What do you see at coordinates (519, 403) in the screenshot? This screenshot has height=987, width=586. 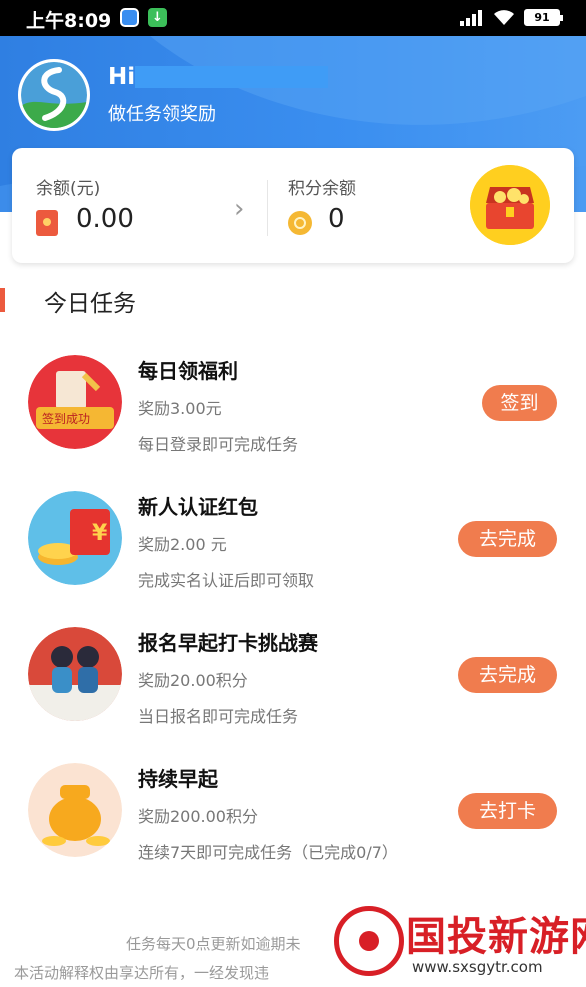 I see `checkin-button: 签到` at bounding box center [519, 403].